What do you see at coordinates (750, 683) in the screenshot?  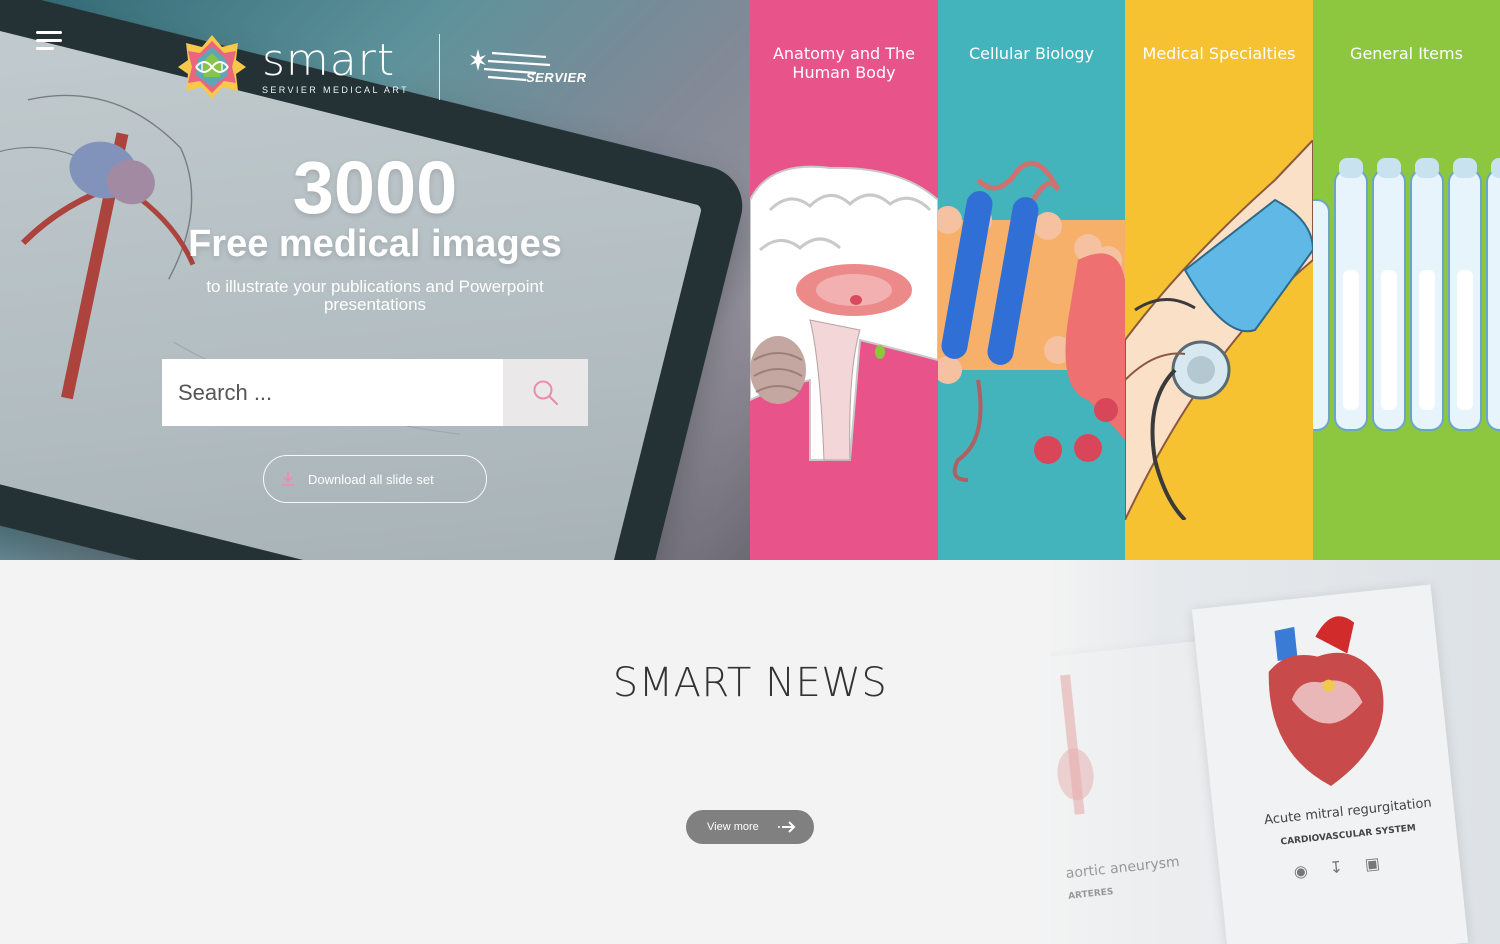 I see `news-title: SMART NEWS` at bounding box center [750, 683].